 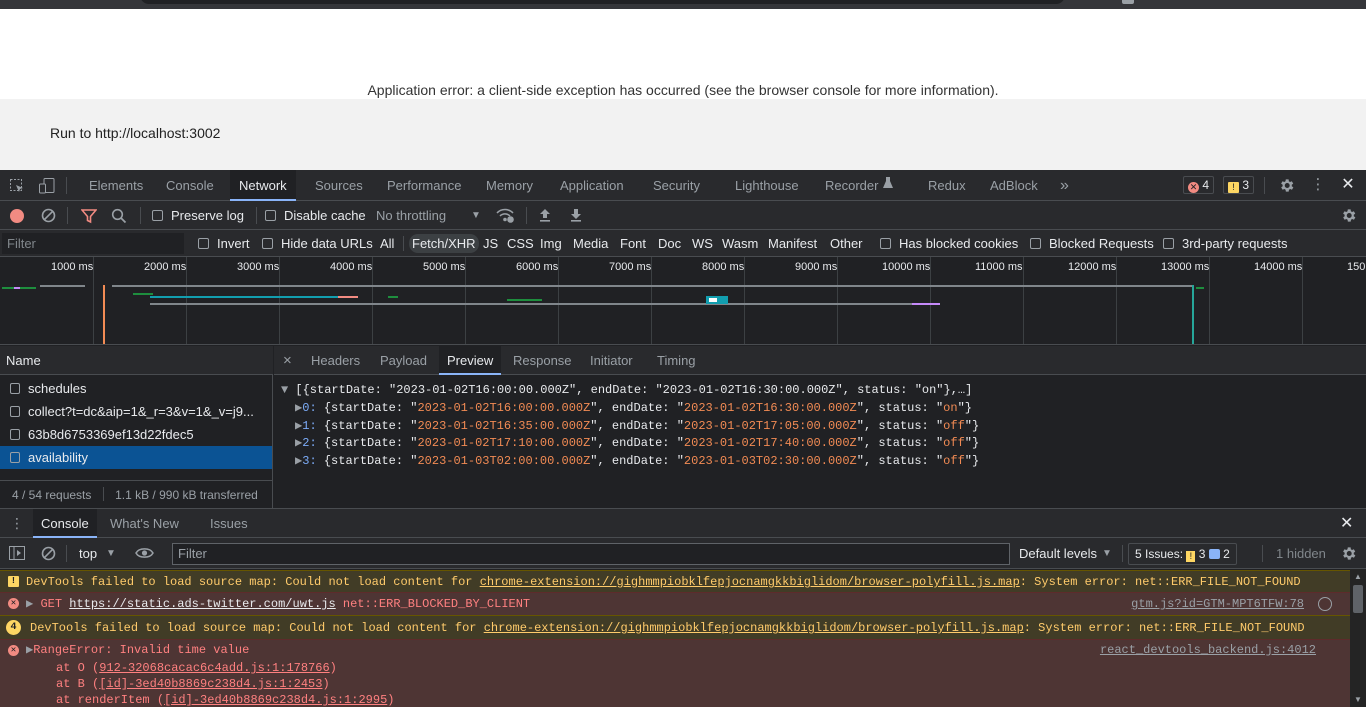 I want to click on tab-security: Security, so click(x=676, y=185).